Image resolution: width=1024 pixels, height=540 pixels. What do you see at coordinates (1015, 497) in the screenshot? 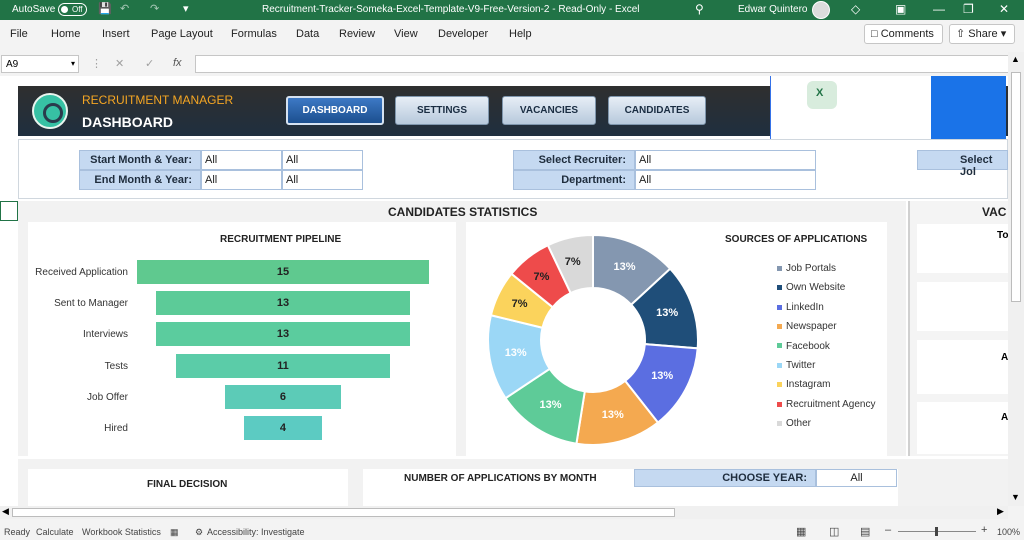
I see `scroll-down-icon: ▼` at bounding box center [1015, 497].